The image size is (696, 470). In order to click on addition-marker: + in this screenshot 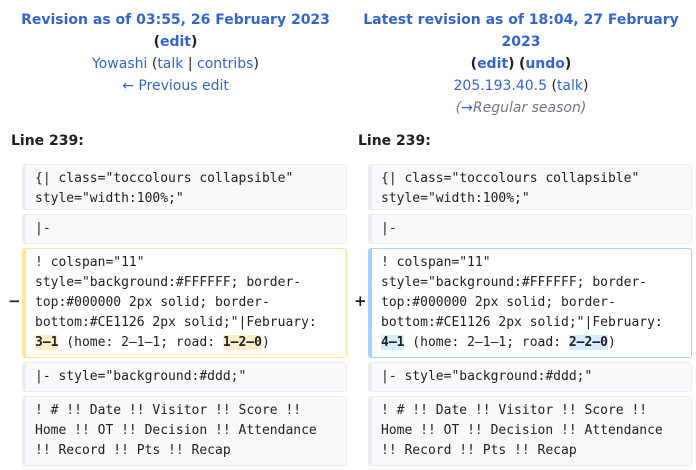, I will do `click(360, 301)`.